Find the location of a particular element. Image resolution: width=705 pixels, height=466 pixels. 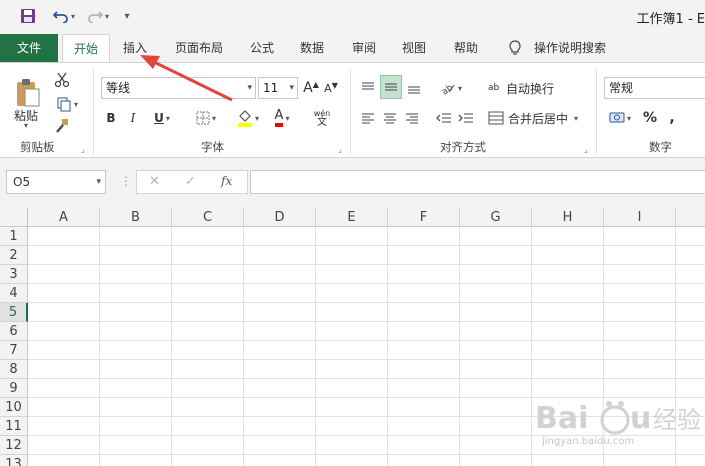

tab-page-layout: 页面布局 is located at coordinates (199, 48).